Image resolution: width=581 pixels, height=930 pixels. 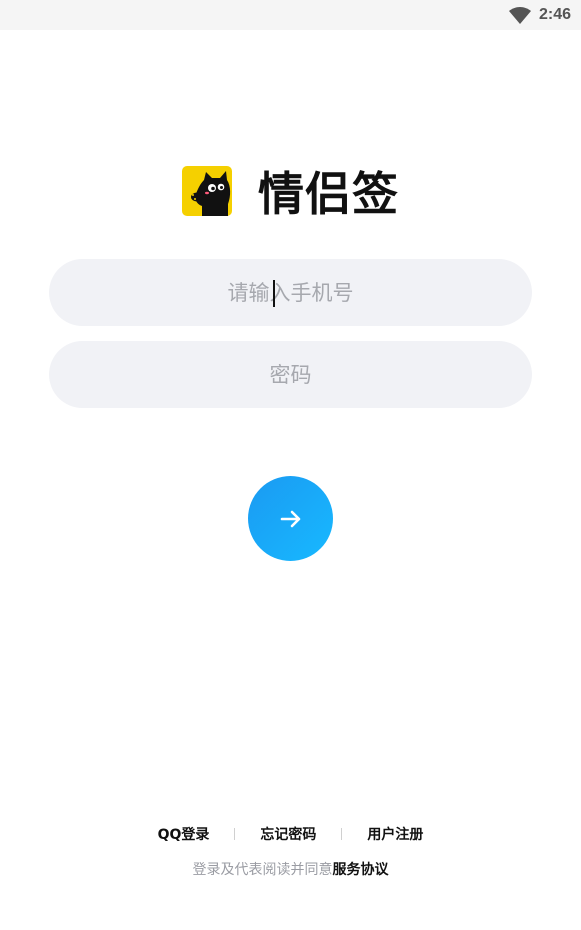 I want to click on status-bar-right: 2:46, so click(x=539, y=15).